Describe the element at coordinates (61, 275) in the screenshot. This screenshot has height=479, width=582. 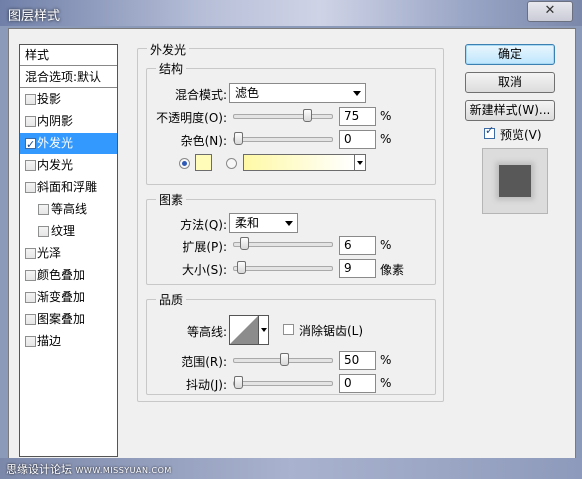
I see `style-item-label: 颜色叠加` at that location.